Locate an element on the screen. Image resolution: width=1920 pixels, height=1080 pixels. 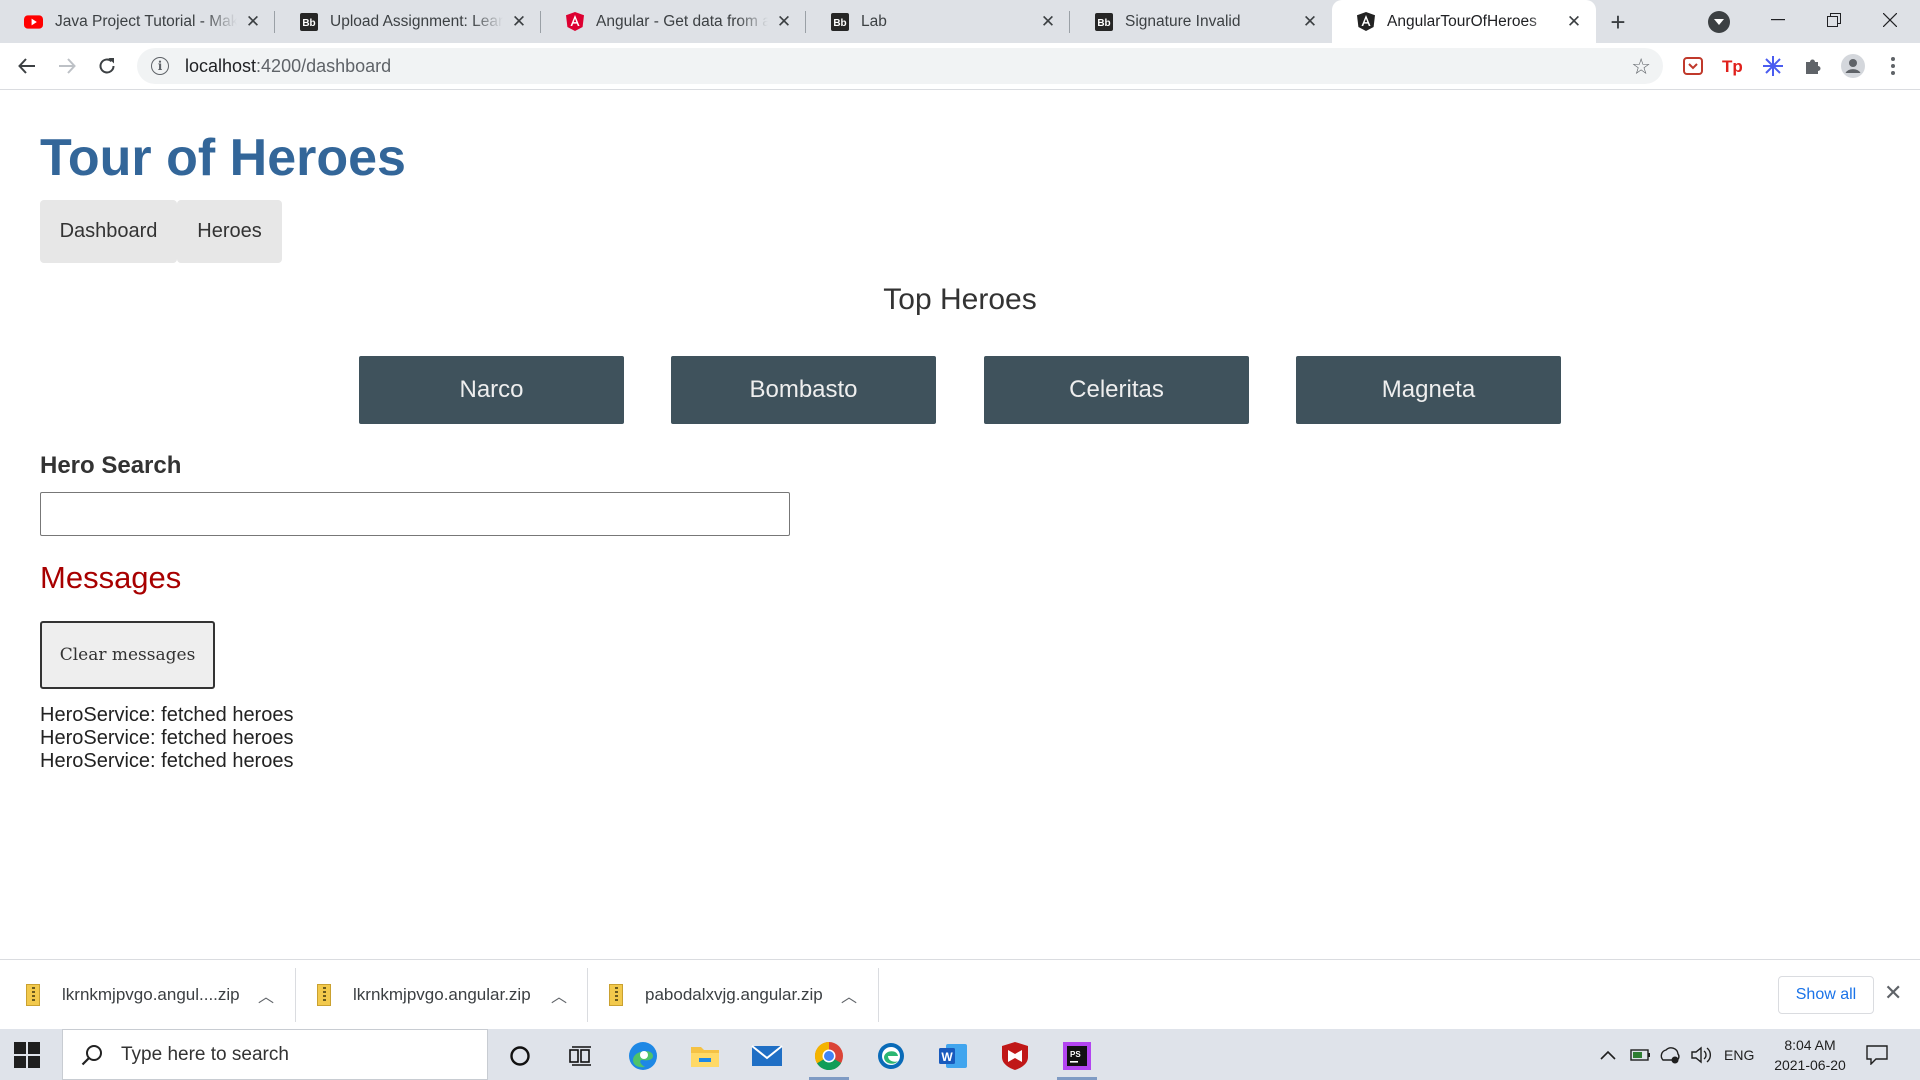
windows-start-icon is located at coordinates (27, 1055).